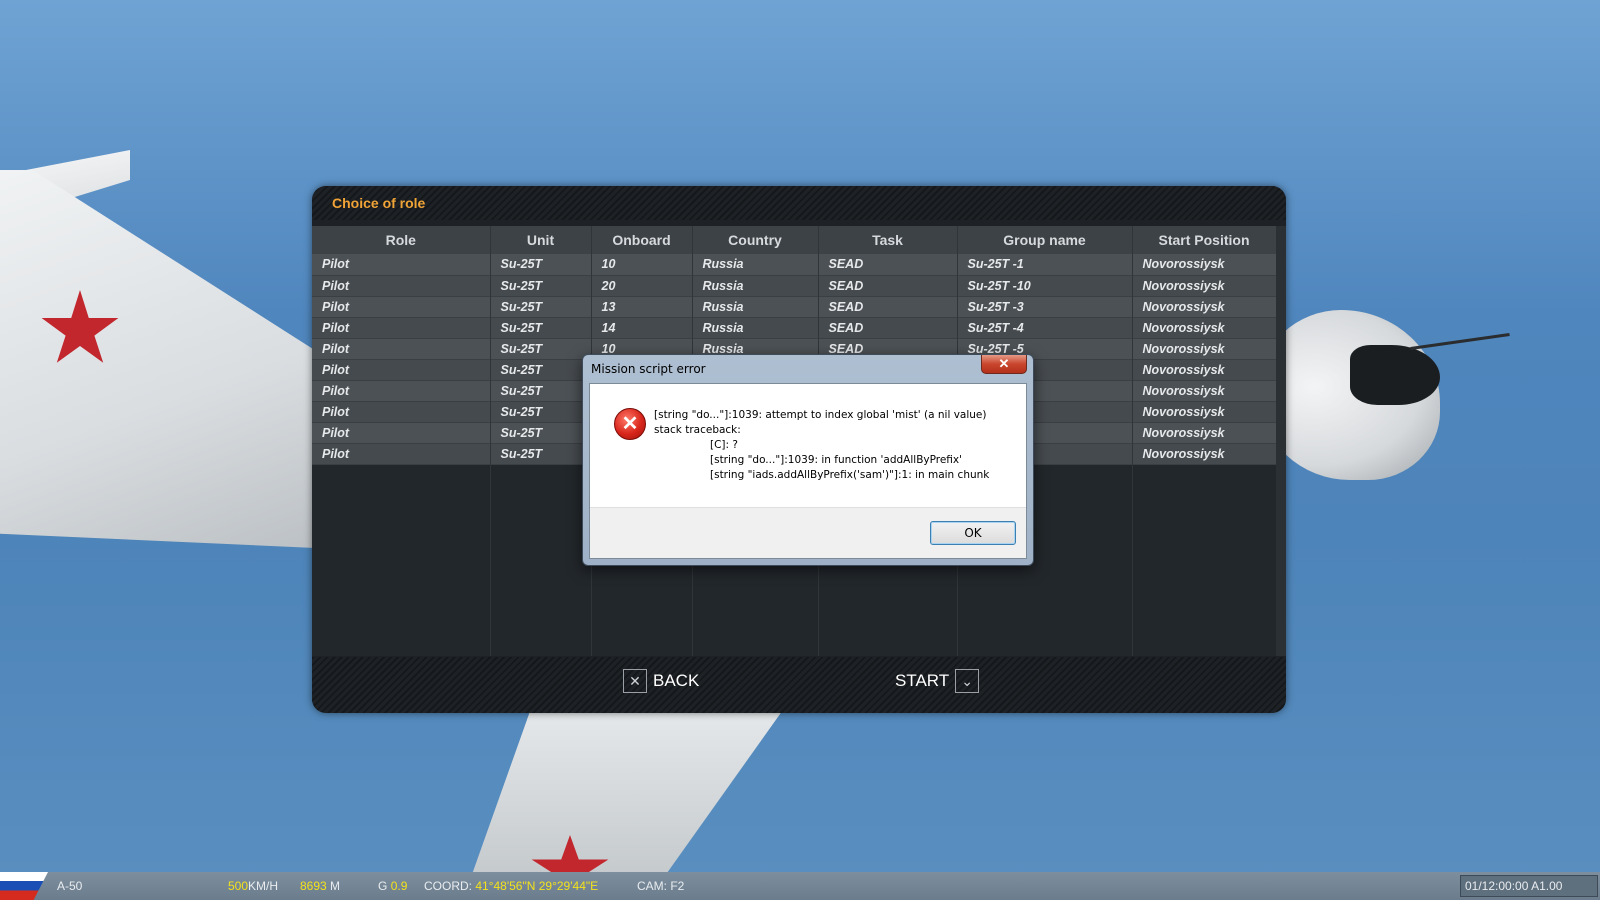 The height and width of the screenshot is (900, 1600). Describe the element at coordinates (448, 886) in the screenshot. I see `coord-label: COORD:` at that location.